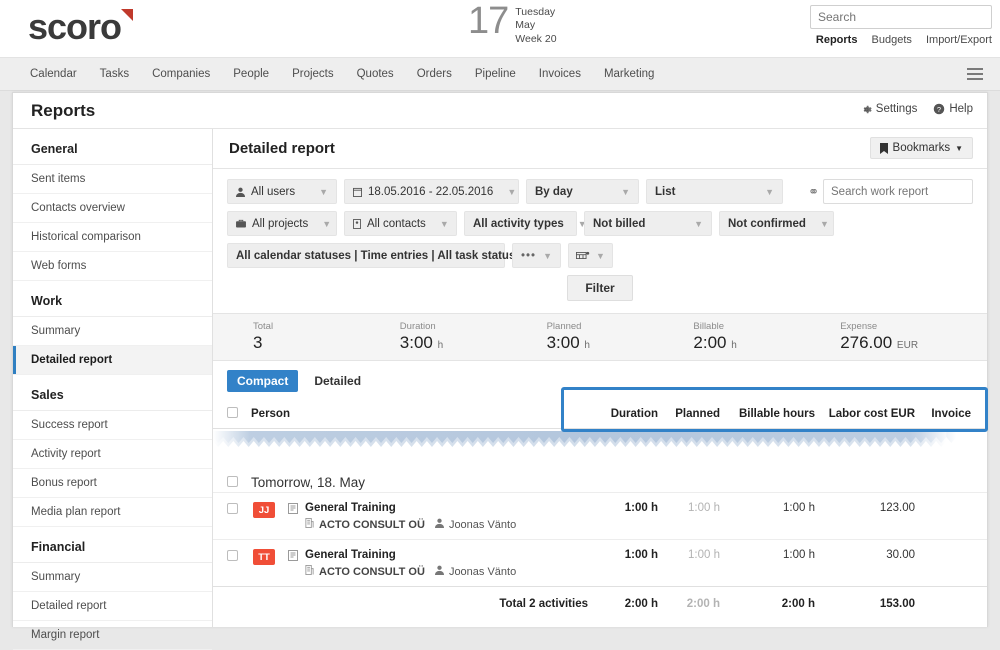 Image resolution: width=1000 pixels, height=650 pixels. I want to click on summary-planned-unit: h, so click(587, 345).